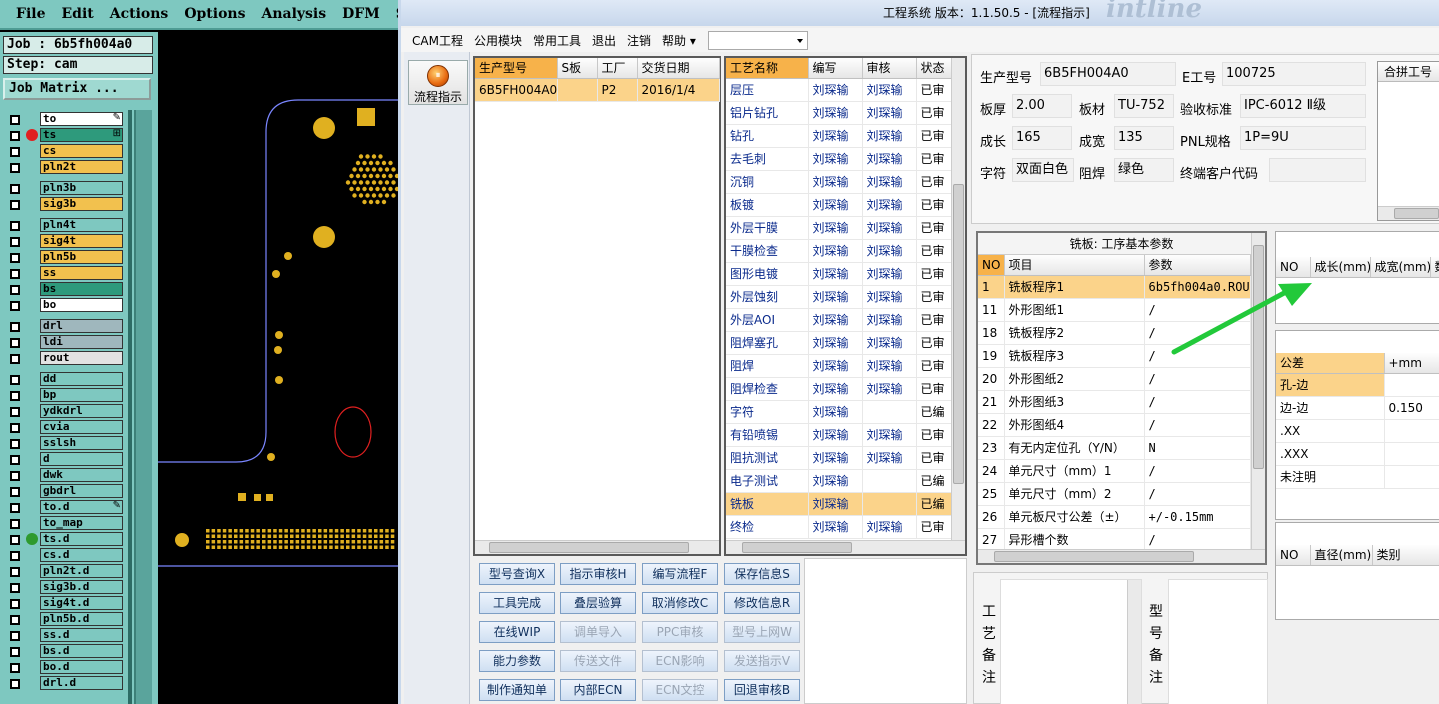 The image size is (1439, 704). I want to click on table-row: .XX, so click(1357, 431).